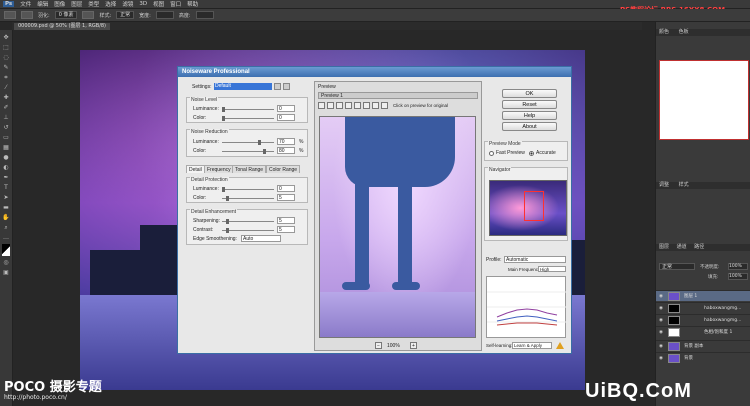 The width and height of the screenshot is (750, 406). What do you see at coordinates (684, 185) in the screenshot?
I see `tab-styles: 样式` at bounding box center [684, 185].